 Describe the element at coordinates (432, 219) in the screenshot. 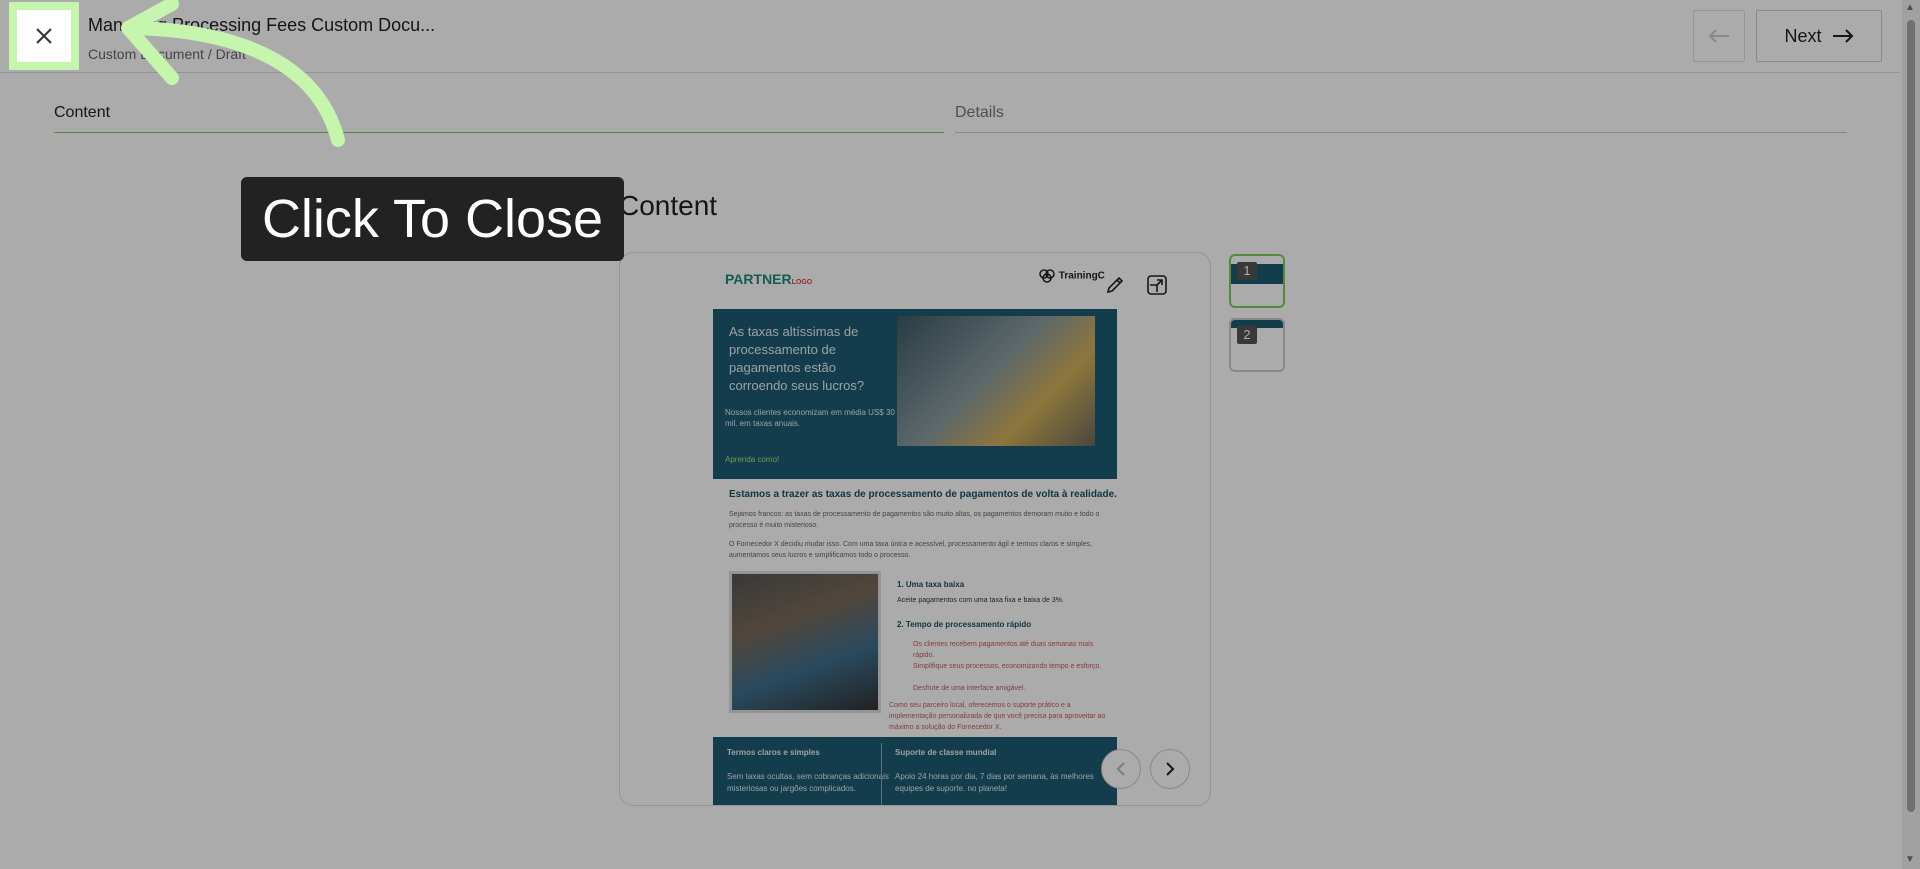

I see `tooltip-callout: Click To Close` at that location.